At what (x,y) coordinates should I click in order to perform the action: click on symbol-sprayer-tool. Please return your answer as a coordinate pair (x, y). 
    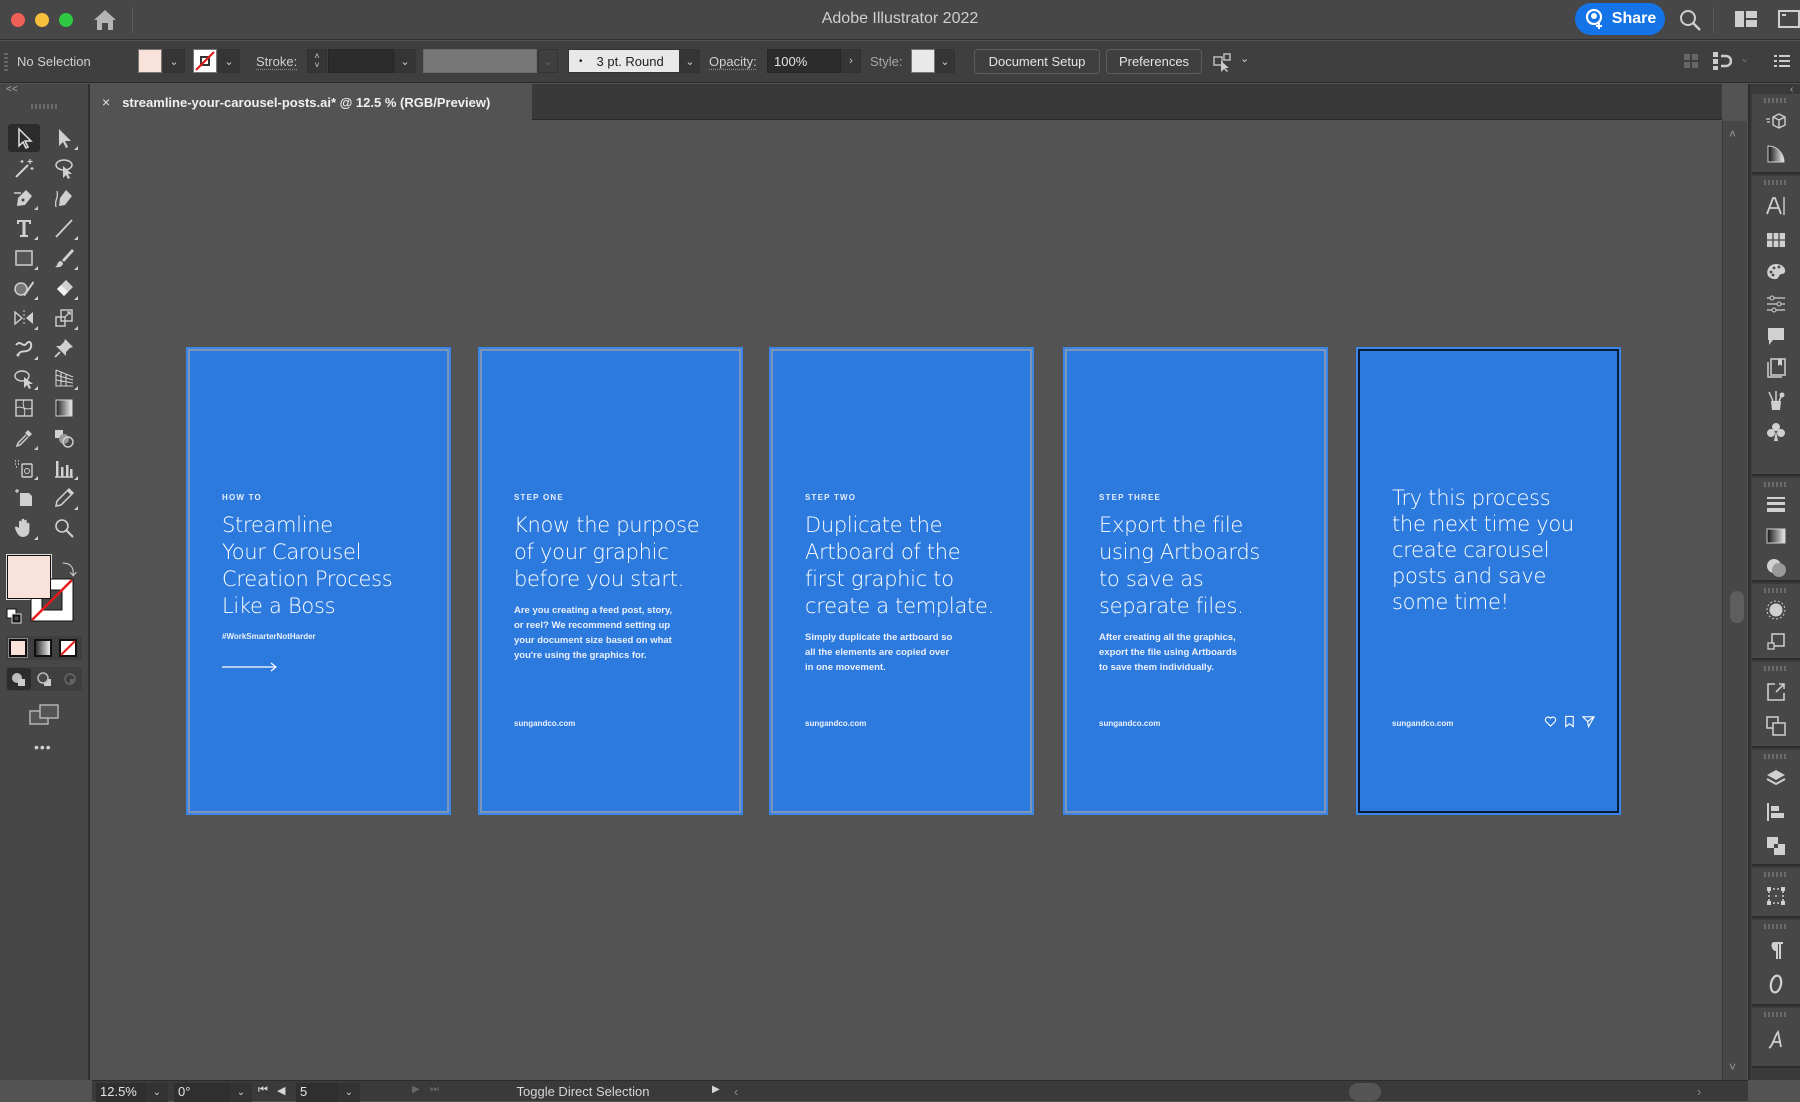
    Looking at the image, I should click on (24, 468).